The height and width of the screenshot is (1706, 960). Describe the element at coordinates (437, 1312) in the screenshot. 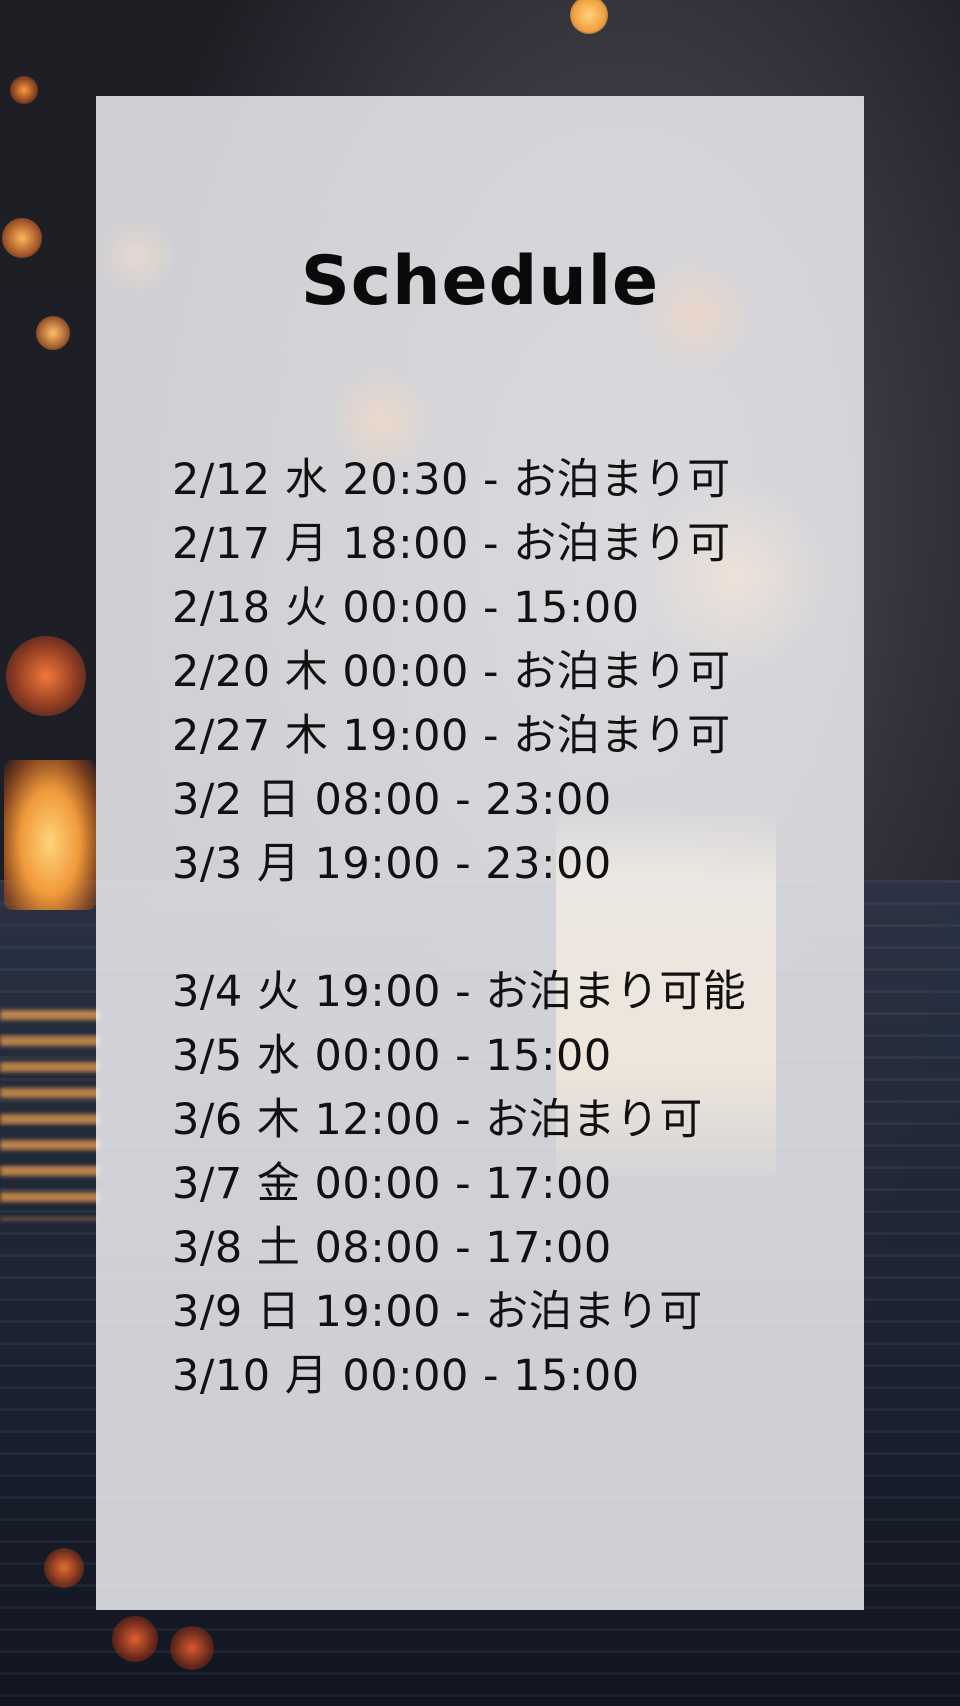

I see `schedule-item: 3/9 日 19:00 - お泊まり可` at that location.